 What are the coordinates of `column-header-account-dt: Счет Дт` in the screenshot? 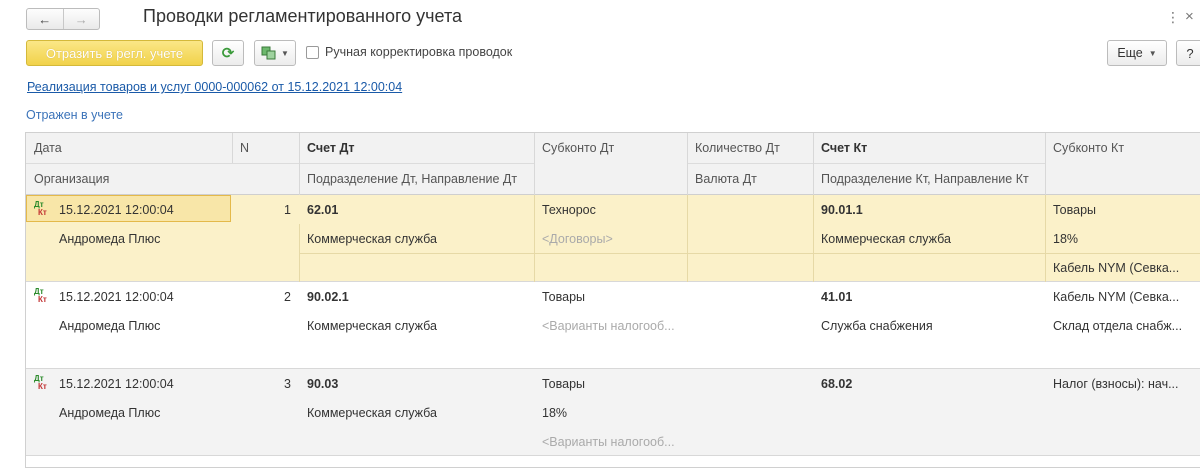 It's located at (416, 148).